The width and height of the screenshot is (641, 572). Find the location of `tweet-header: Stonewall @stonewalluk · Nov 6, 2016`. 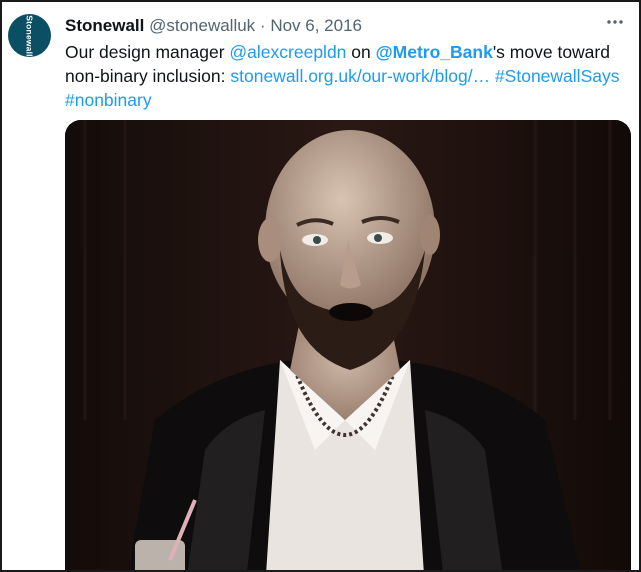

tweet-header: Stonewall @stonewalluk · Nov 6, 2016 is located at coordinates (213, 26).